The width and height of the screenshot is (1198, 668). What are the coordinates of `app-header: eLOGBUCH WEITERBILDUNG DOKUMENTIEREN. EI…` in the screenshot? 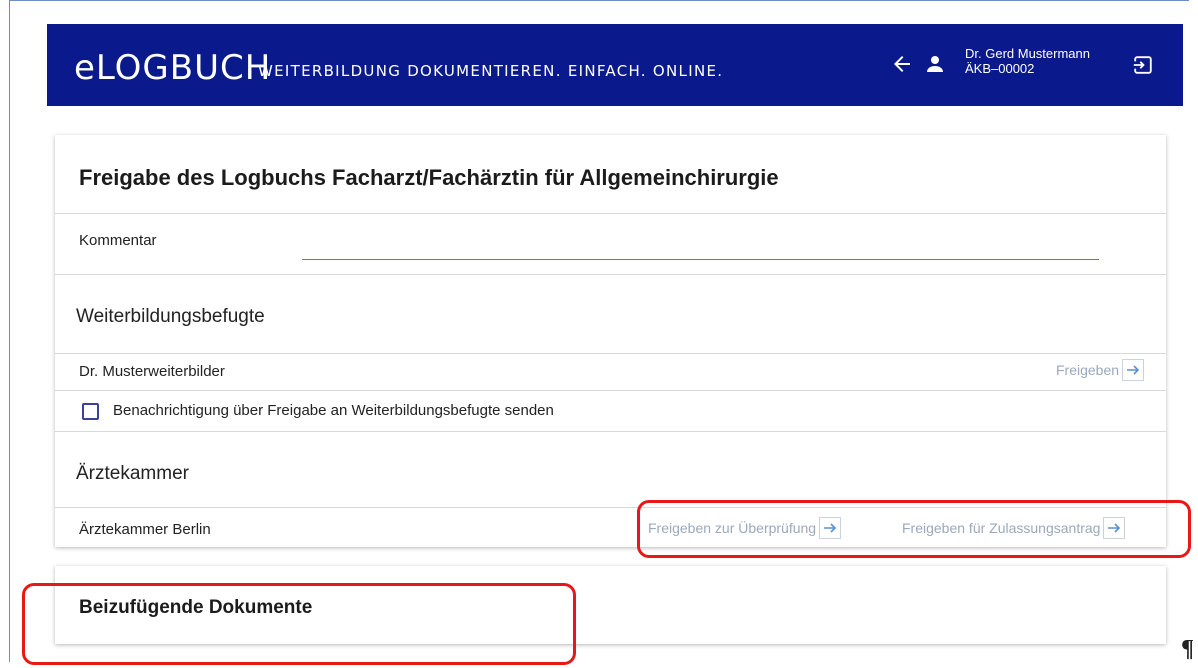 It's located at (615, 65).